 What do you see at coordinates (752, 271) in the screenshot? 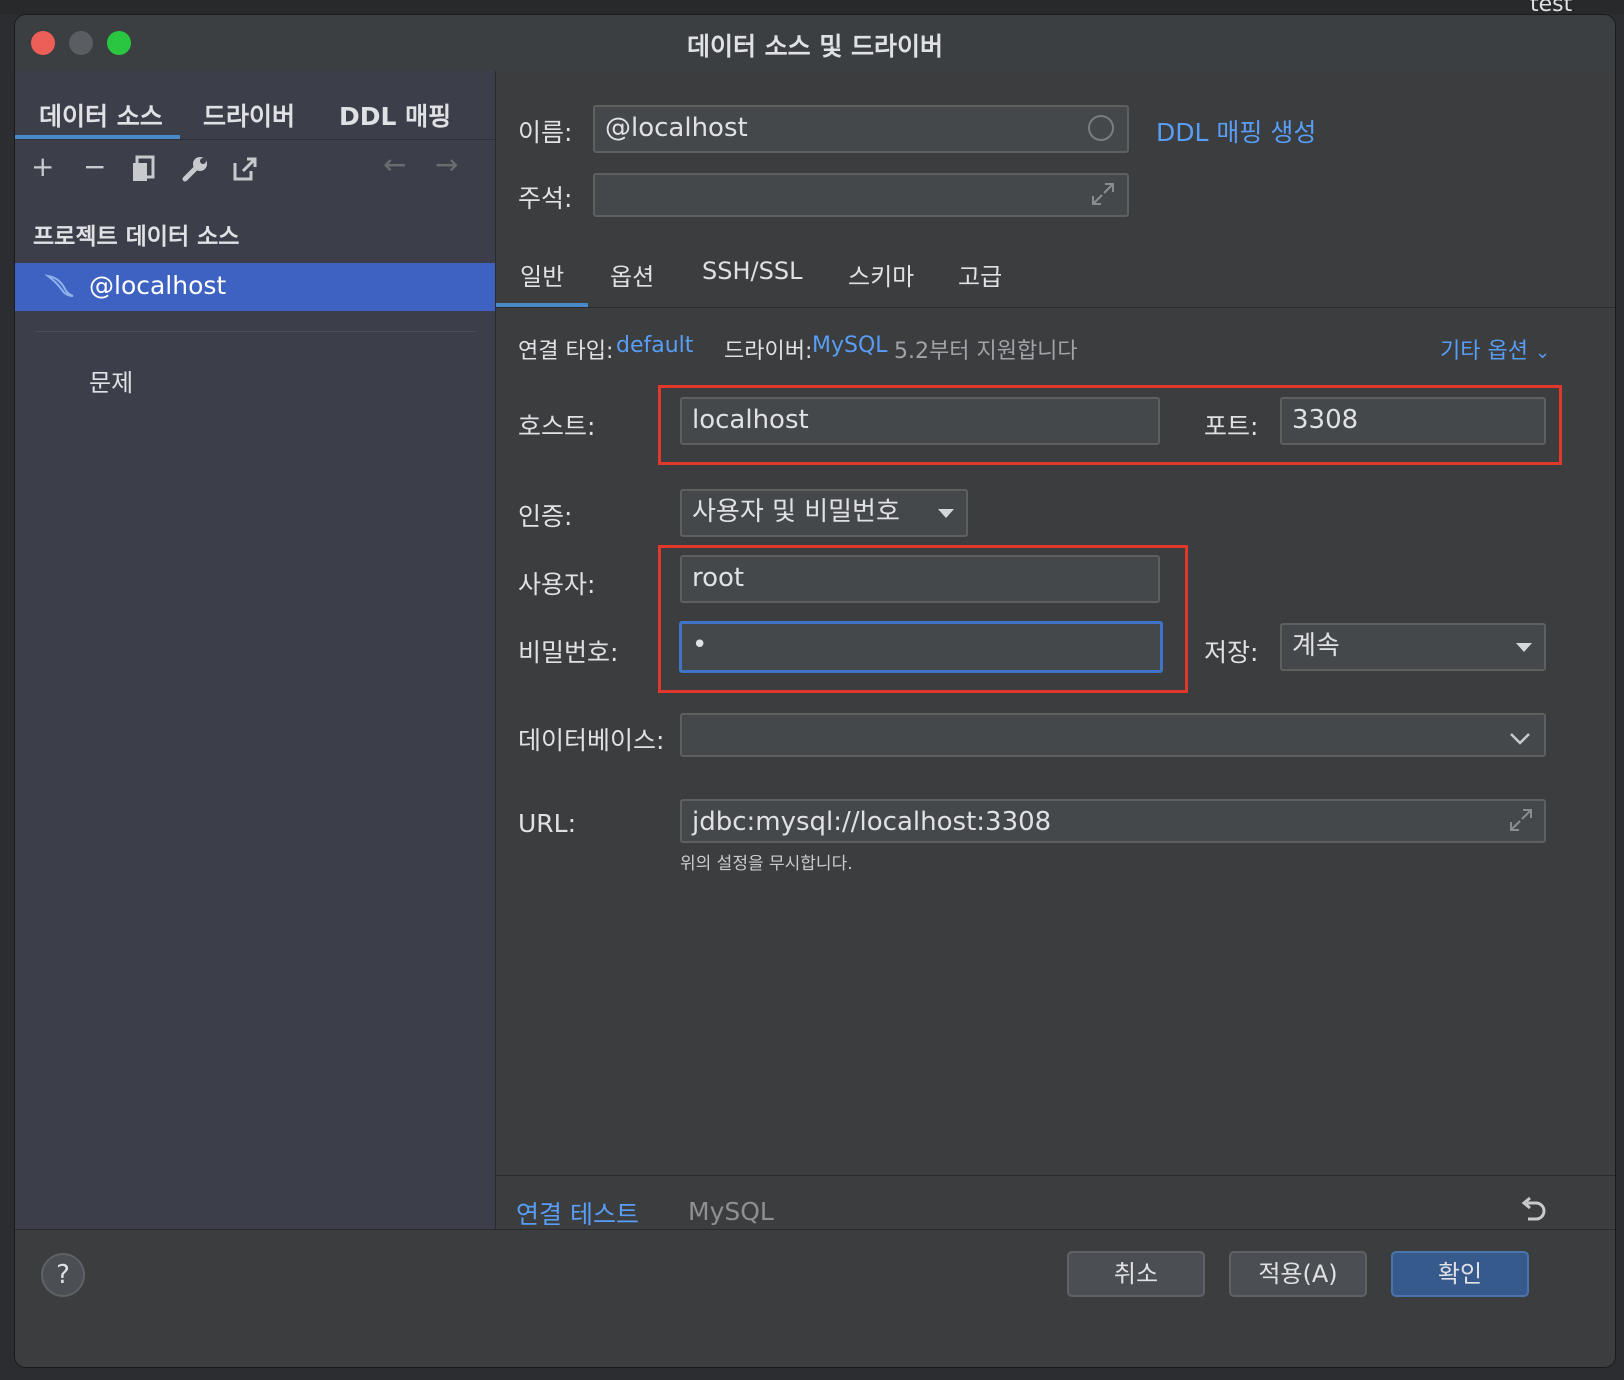
I see `tab-ssh-ssl: SSH/SSL` at bounding box center [752, 271].